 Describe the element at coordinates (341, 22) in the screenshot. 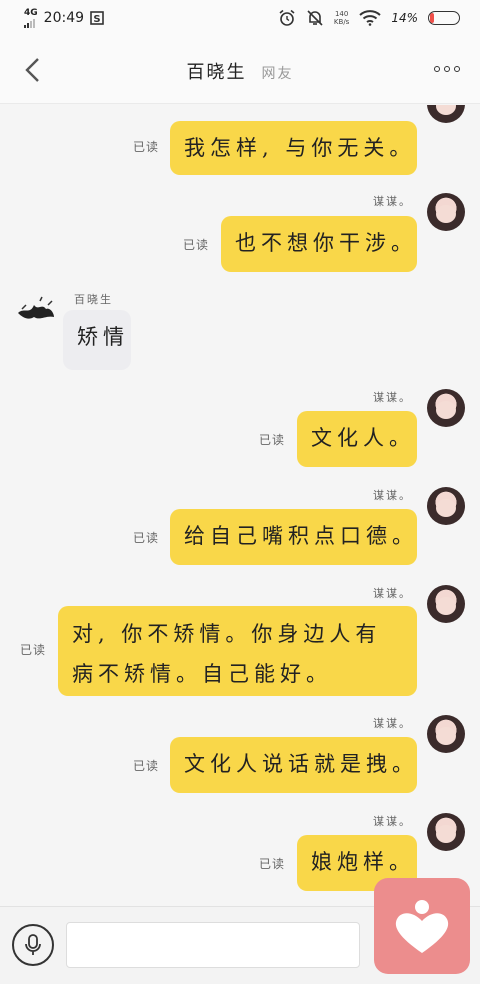

I see `speed-unit: KB/s` at that location.